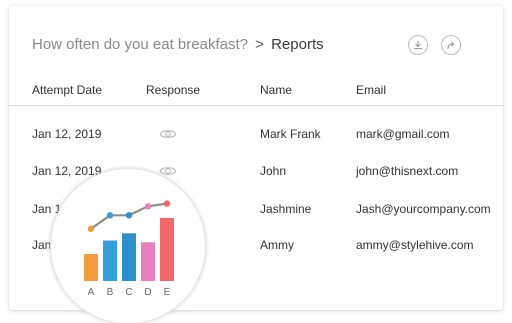 The image size is (512, 323). What do you see at coordinates (147, 292) in the screenshot?
I see `chart-x-tick-label: D` at bounding box center [147, 292].